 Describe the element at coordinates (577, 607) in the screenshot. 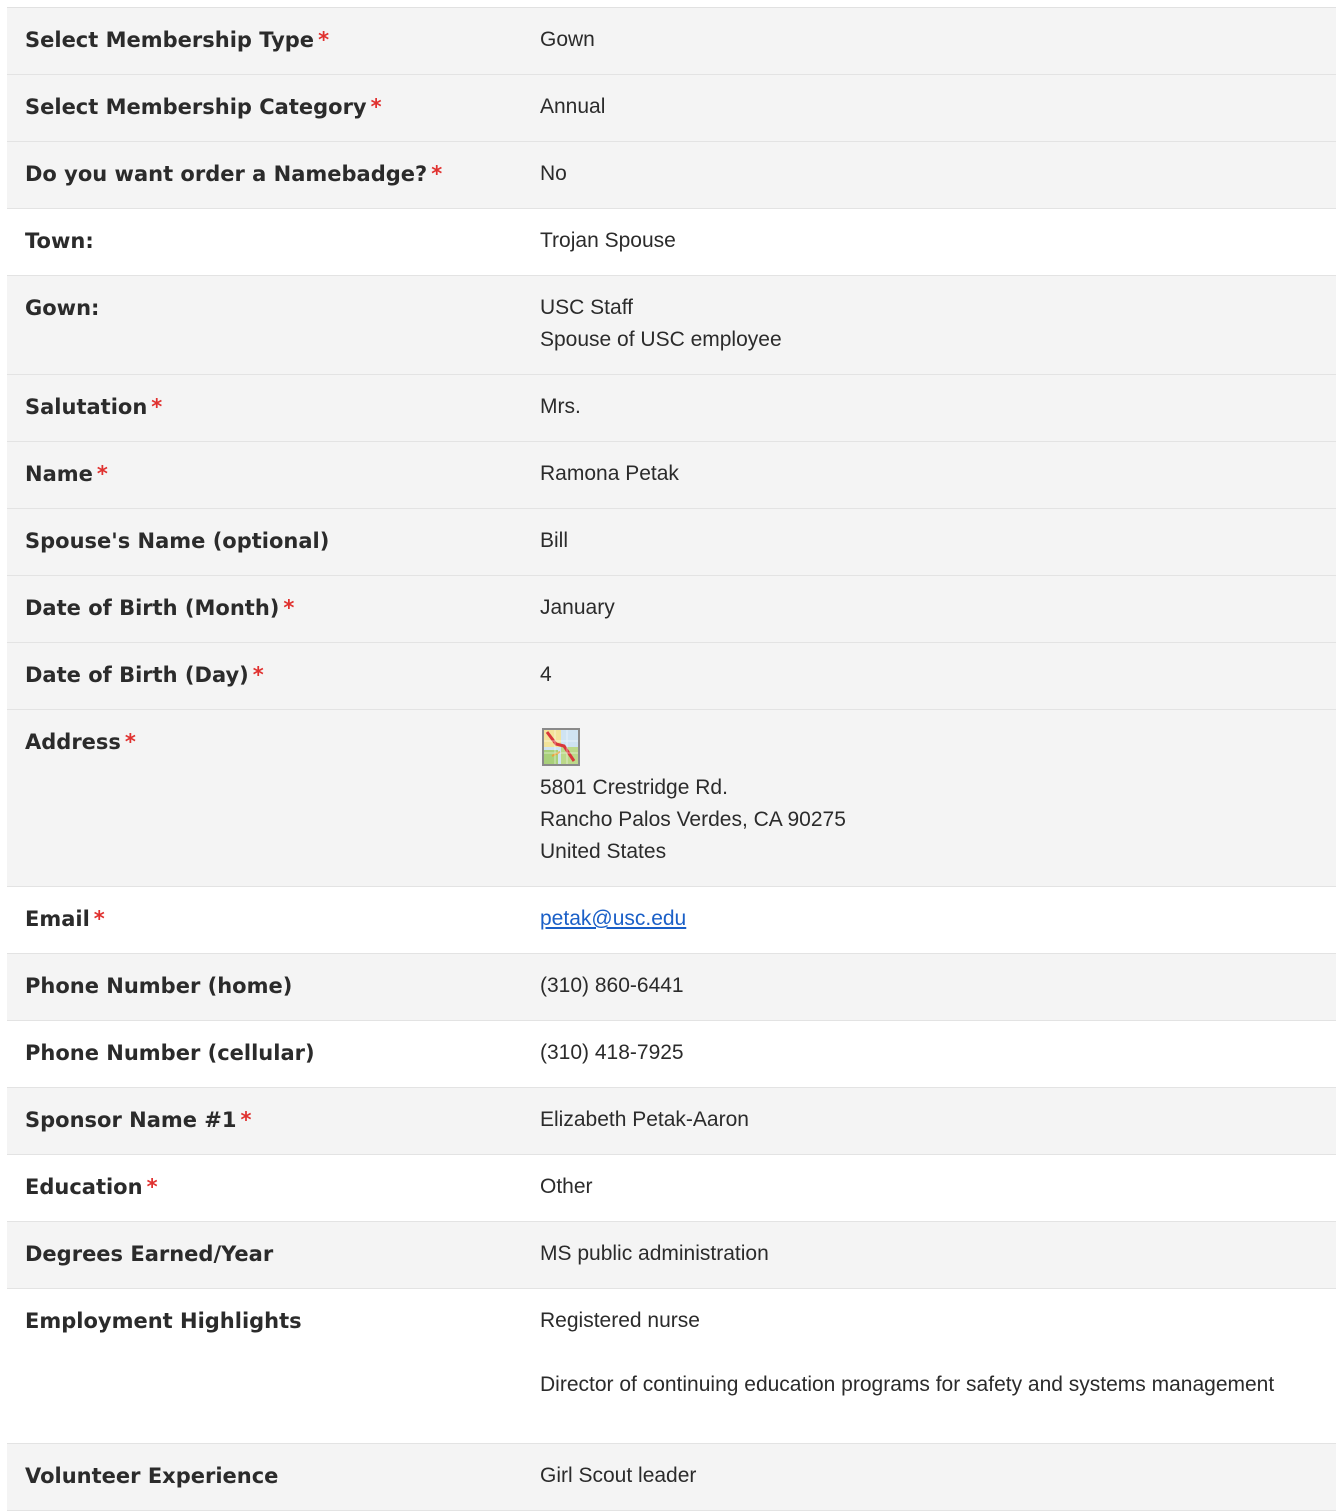

I see `field-value: January` at that location.